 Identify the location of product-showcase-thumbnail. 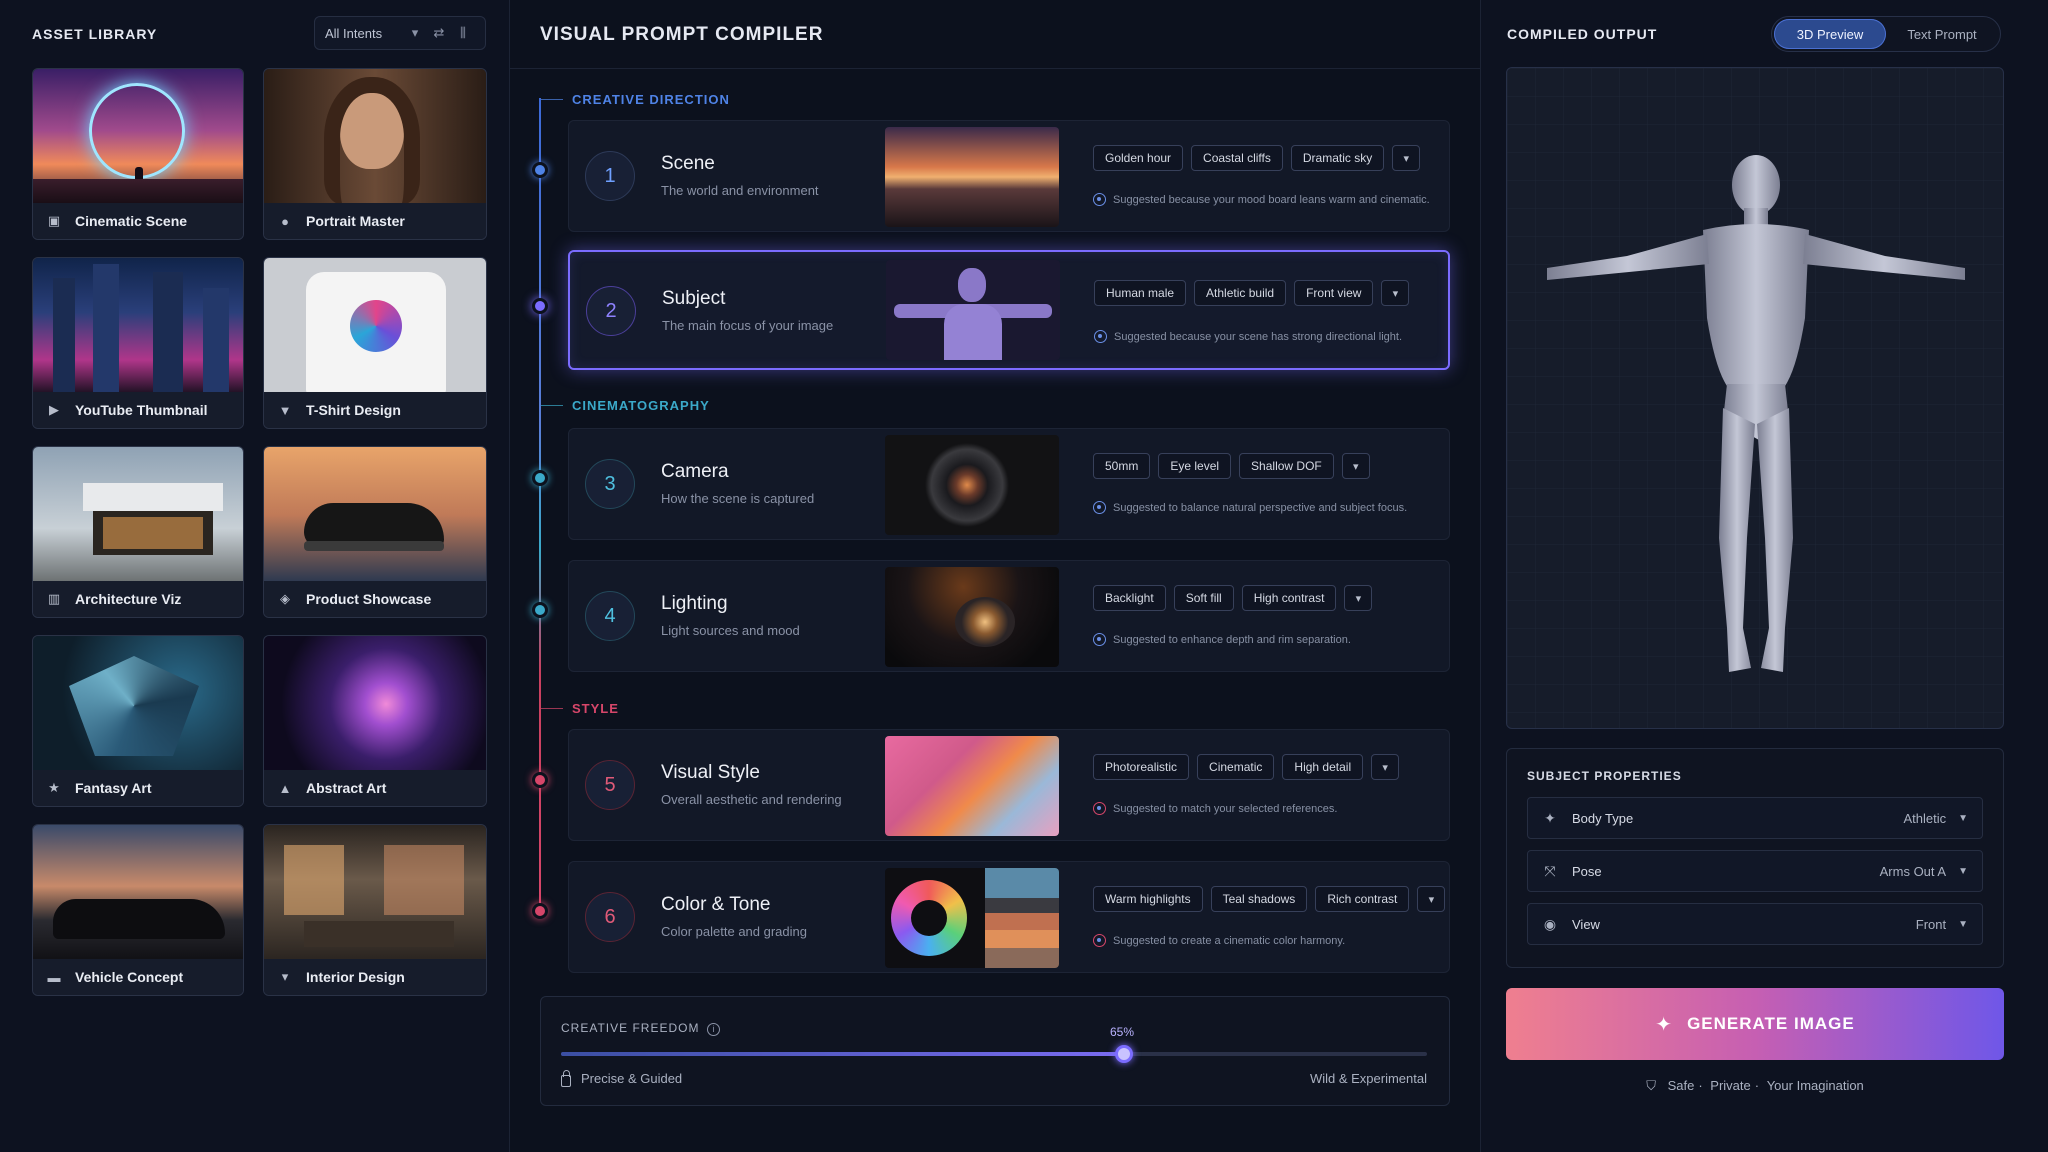
(375, 515).